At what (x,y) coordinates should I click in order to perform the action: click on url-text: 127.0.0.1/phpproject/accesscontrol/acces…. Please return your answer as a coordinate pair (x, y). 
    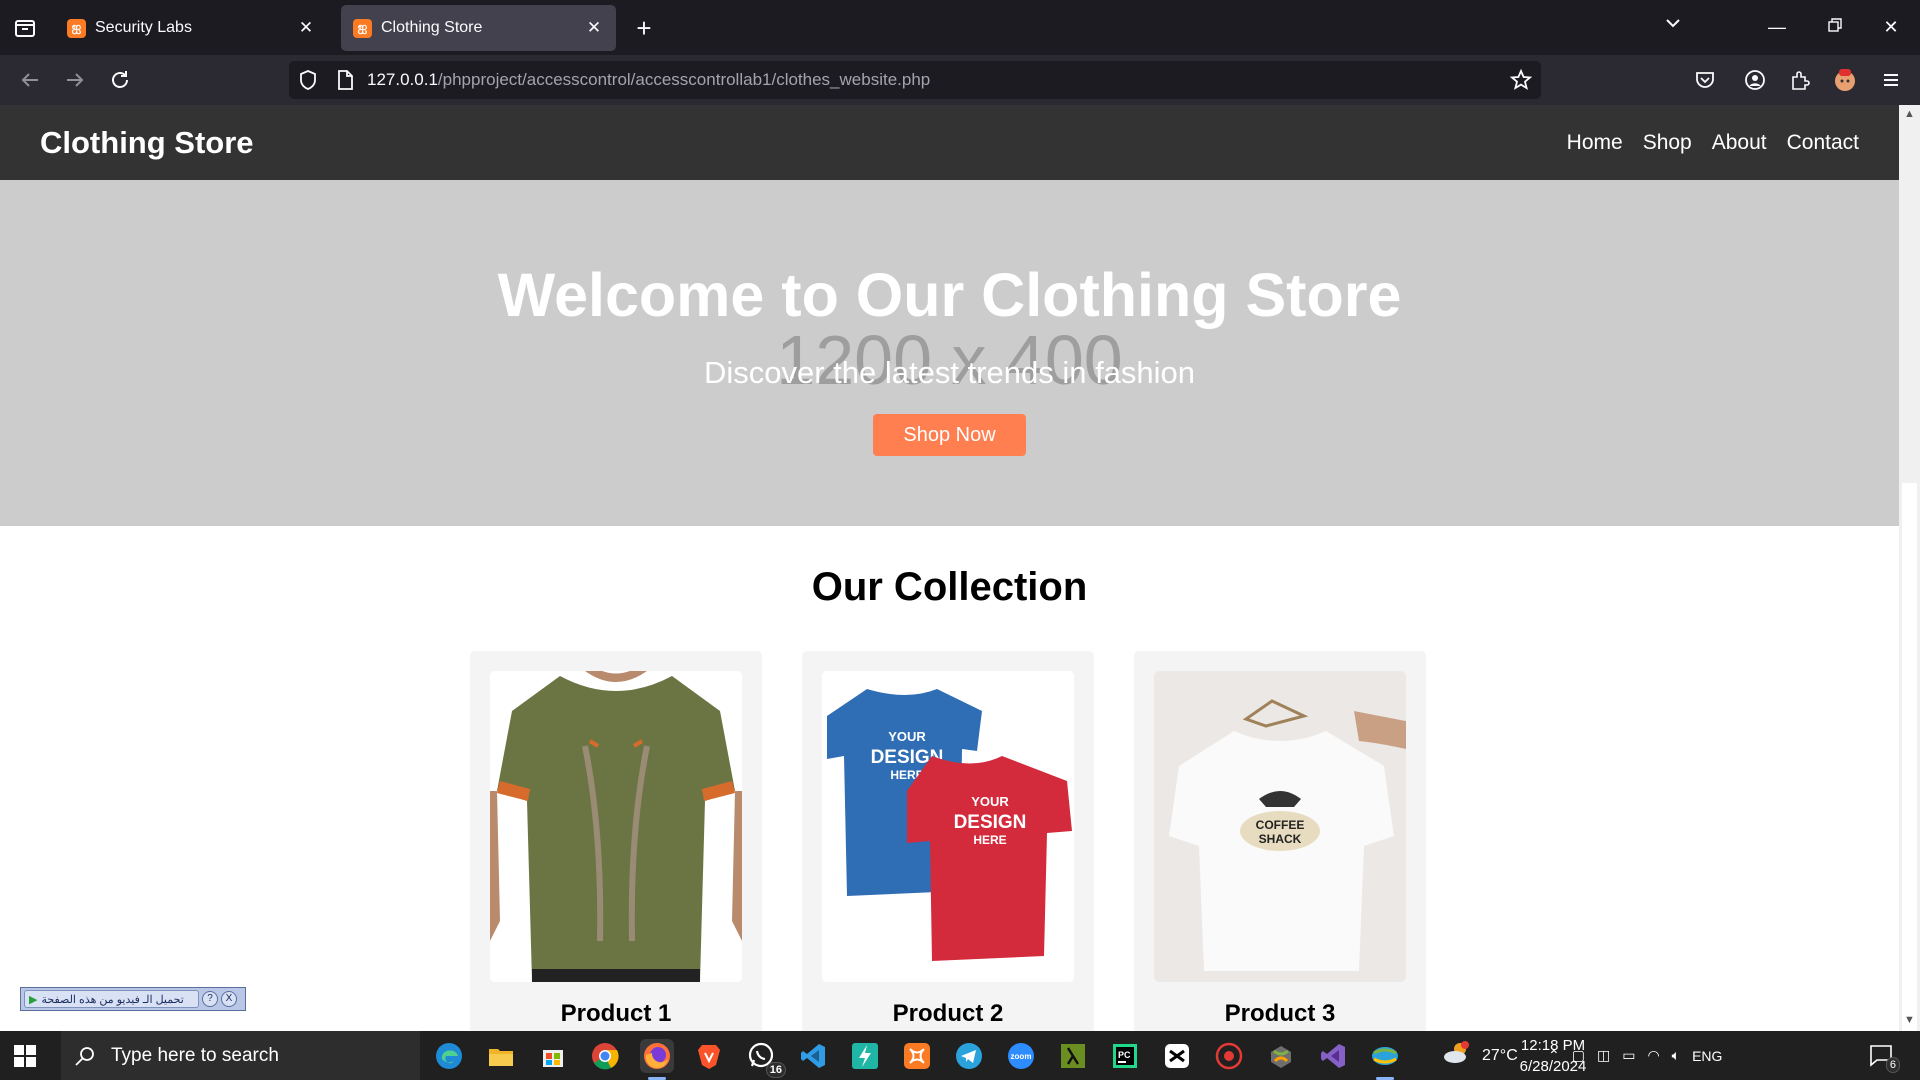
    Looking at the image, I should click on (648, 80).